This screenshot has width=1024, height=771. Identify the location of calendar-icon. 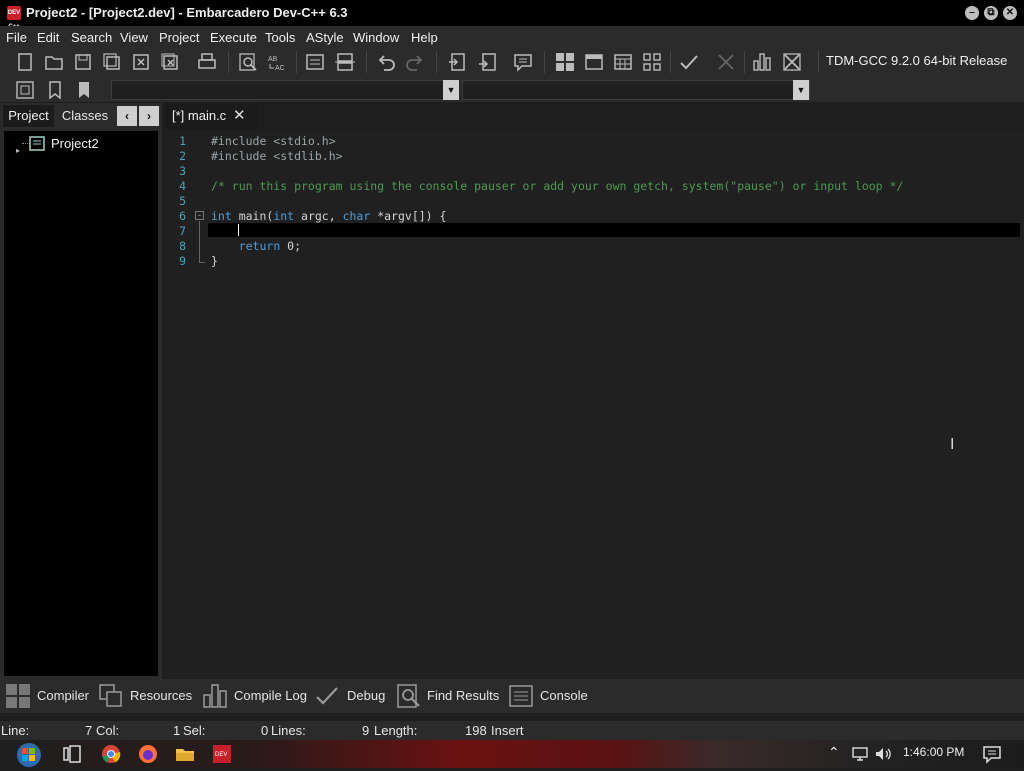
(623, 62).